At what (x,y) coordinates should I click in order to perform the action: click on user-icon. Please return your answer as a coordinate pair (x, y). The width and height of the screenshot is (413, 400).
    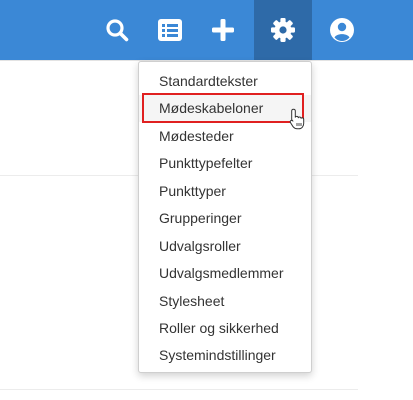
    Looking at the image, I should click on (342, 30).